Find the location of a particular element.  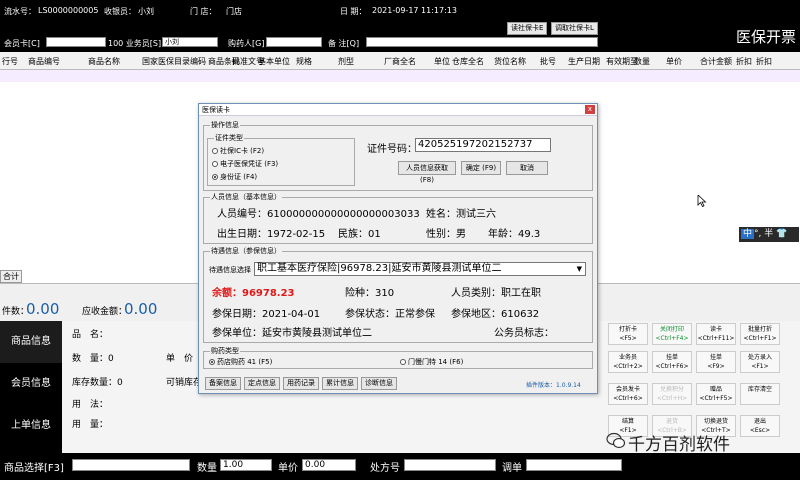

ime-extra: °, 半 👕 is located at coordinates (771, 234).